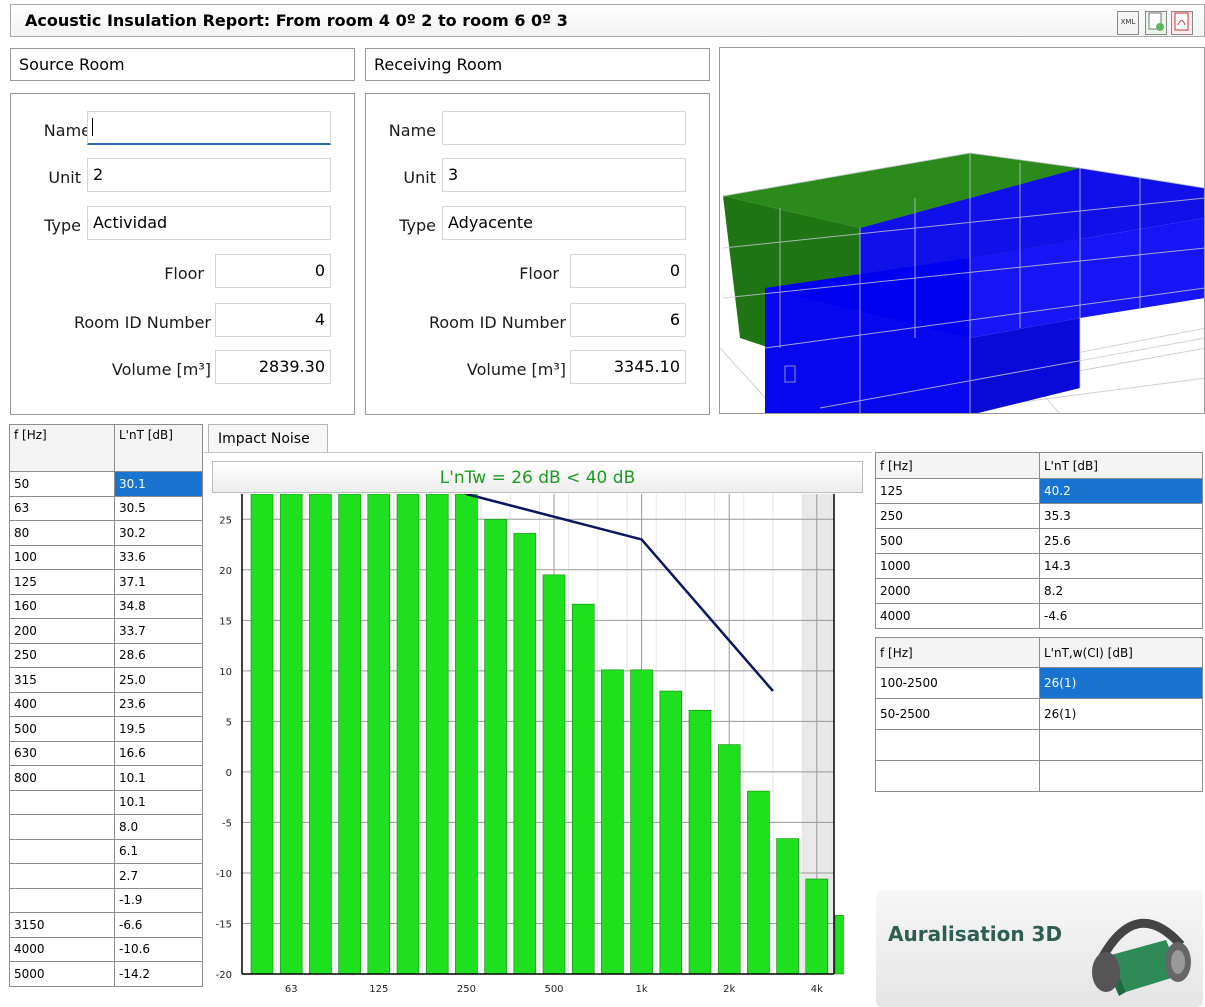  What do you see at coordinates (158, 827) in the screenshot?
I see `lnt-cell: 8.0` at bounding box center [158, 827].